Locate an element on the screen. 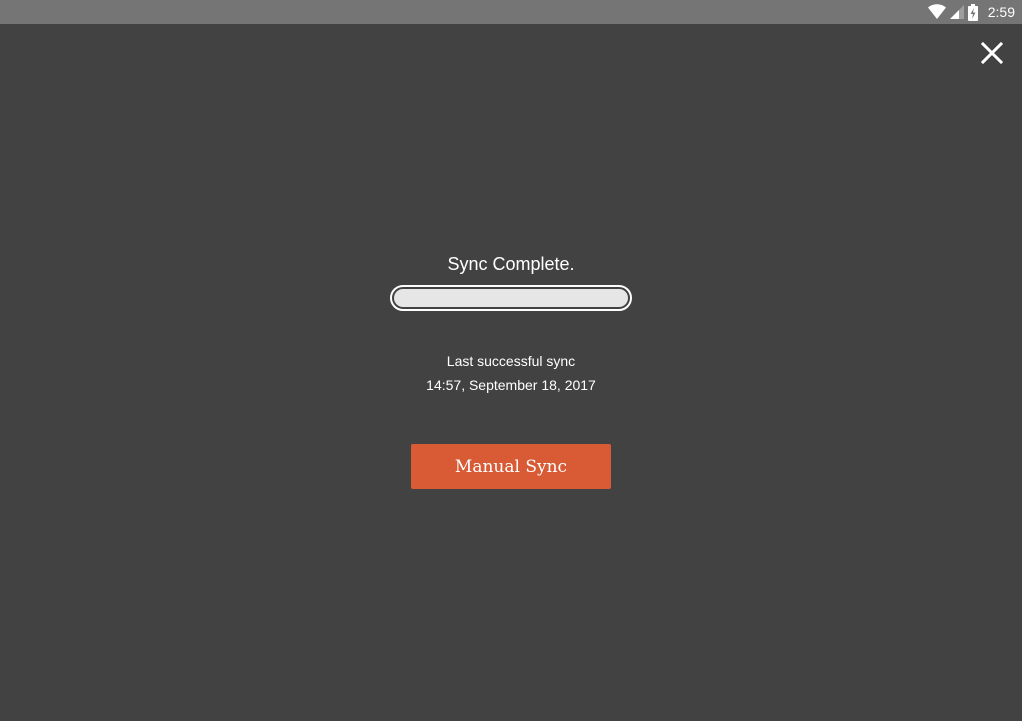  sync-progress-bar is located at coordinates (511, 298).